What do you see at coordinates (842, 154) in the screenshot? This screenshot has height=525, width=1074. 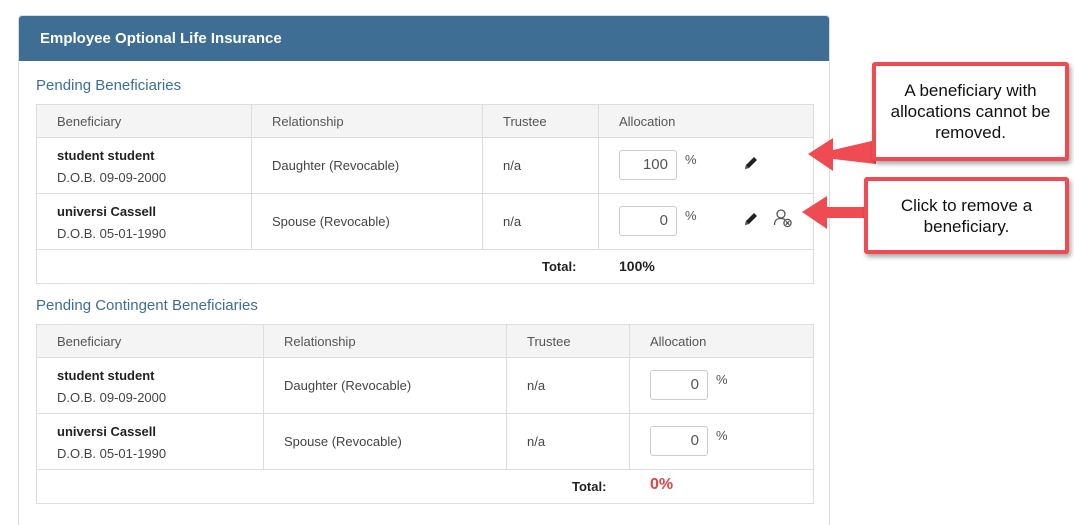 I see `callout-arrow-allocation` at bounding box center [842, 154].